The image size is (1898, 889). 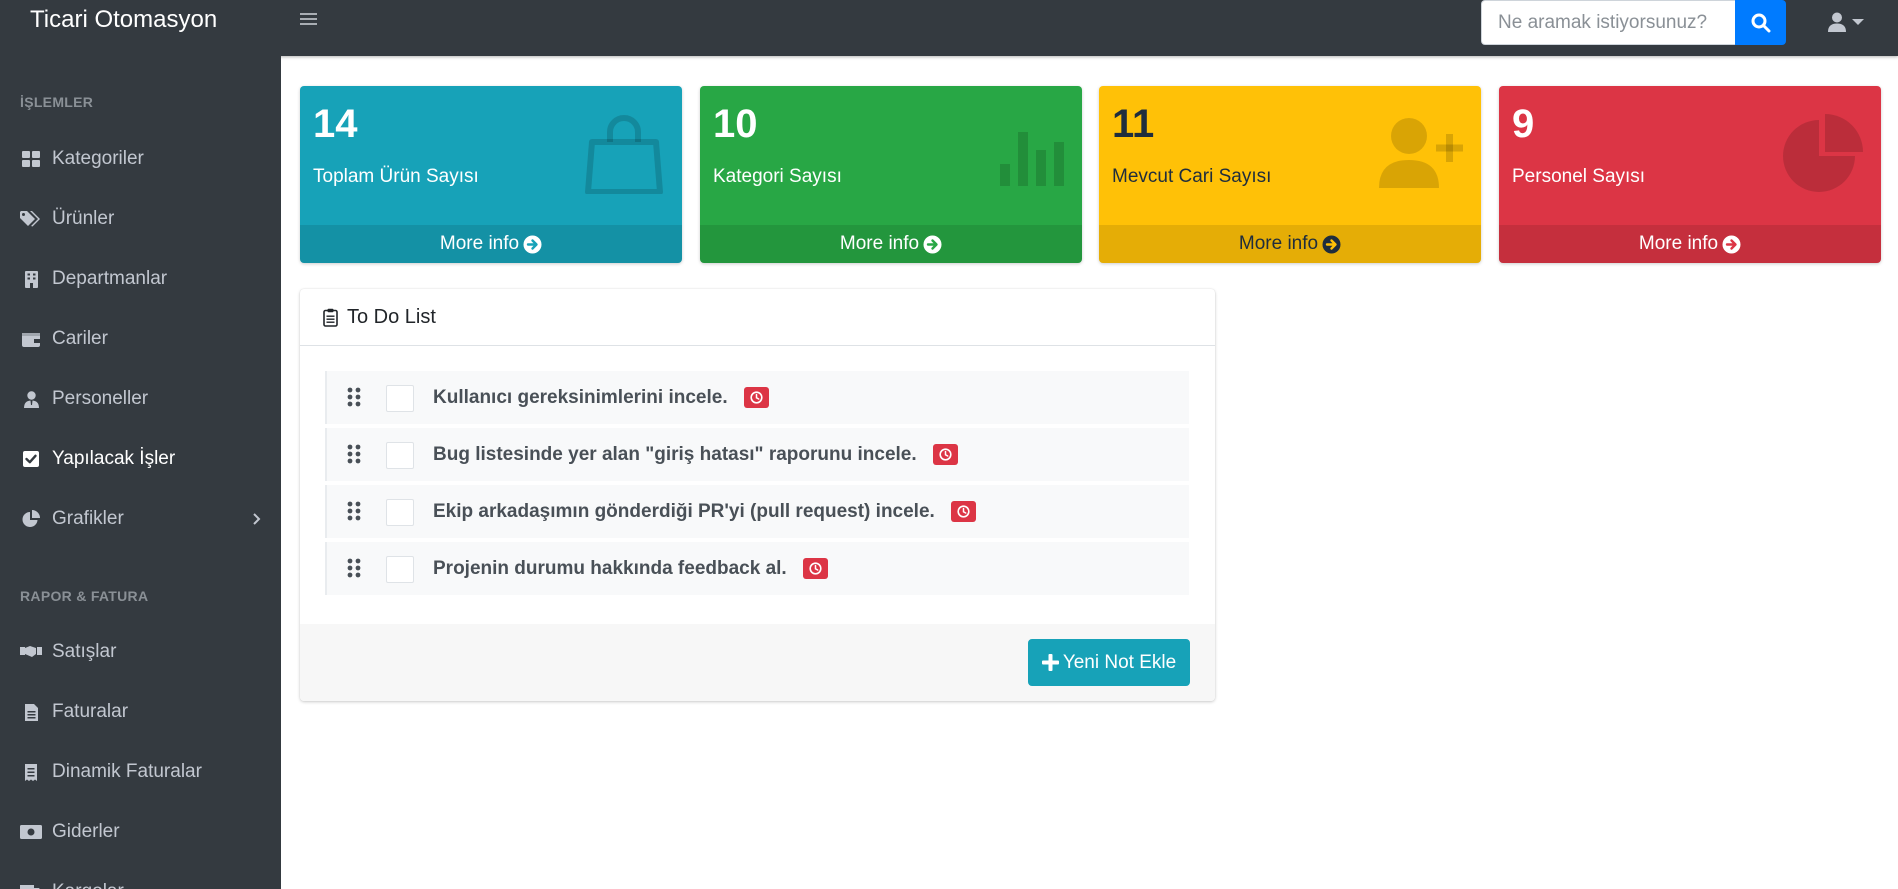 What do you see at coordinates (1050, 662) in the screenshot?
I see `plus-icon` at bounding box center [1050, 662].